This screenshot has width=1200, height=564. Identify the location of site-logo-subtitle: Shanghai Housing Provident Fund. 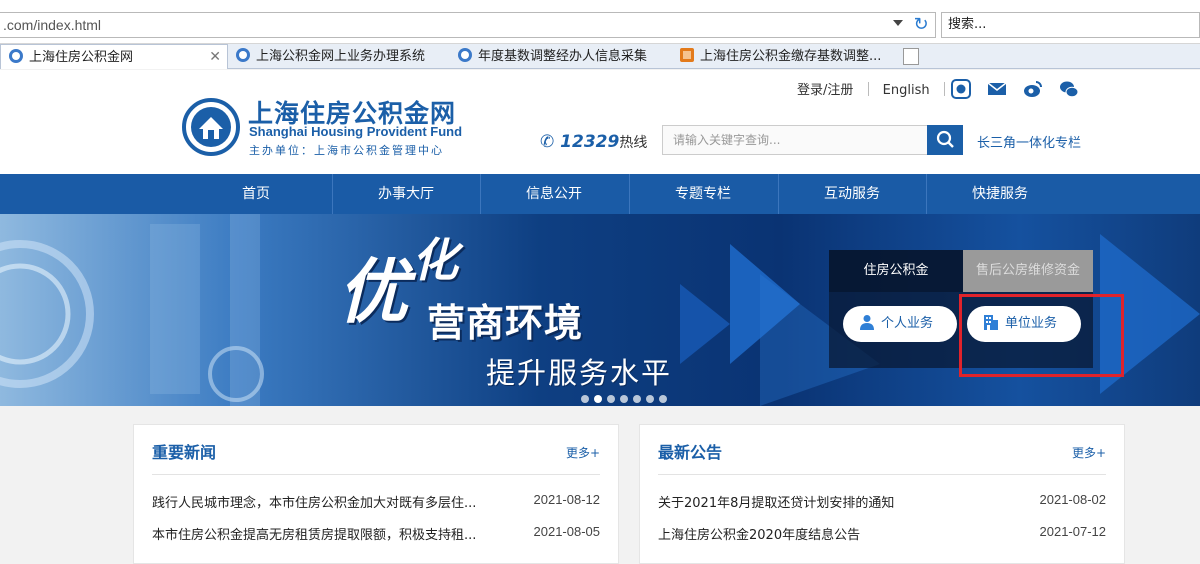
(356, 131).